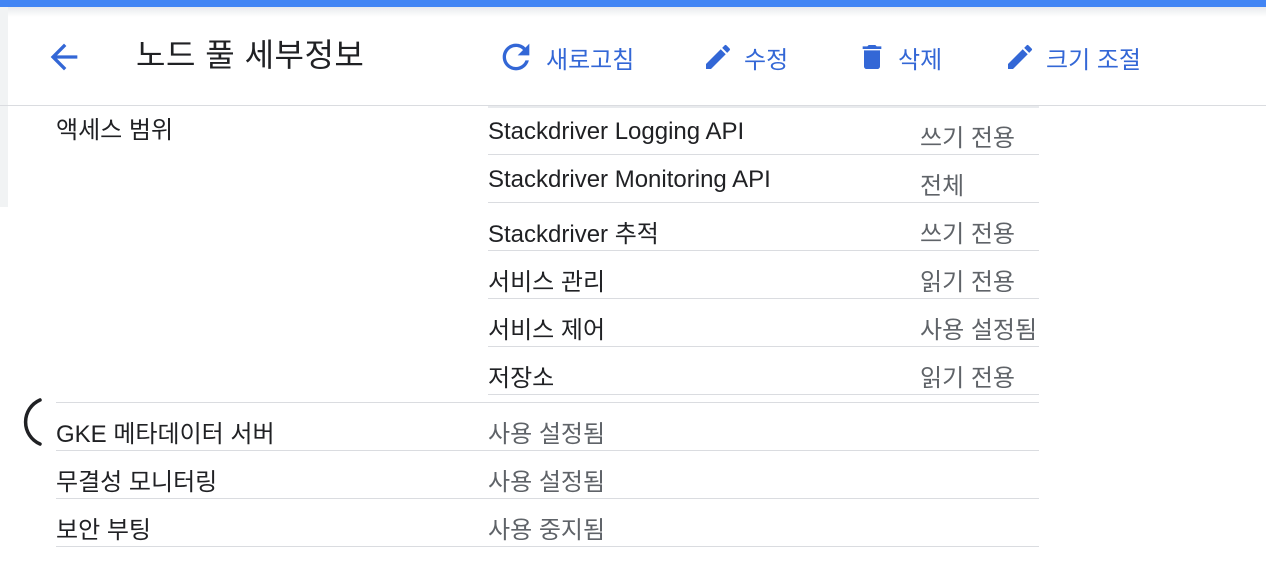 The height and width of the screenshot is (584, 1266). What do you see at coordinates (250, 55) in the screenshot?
I see `page-title: 노드 풀 세부정보` at bounding box center [250, 55].